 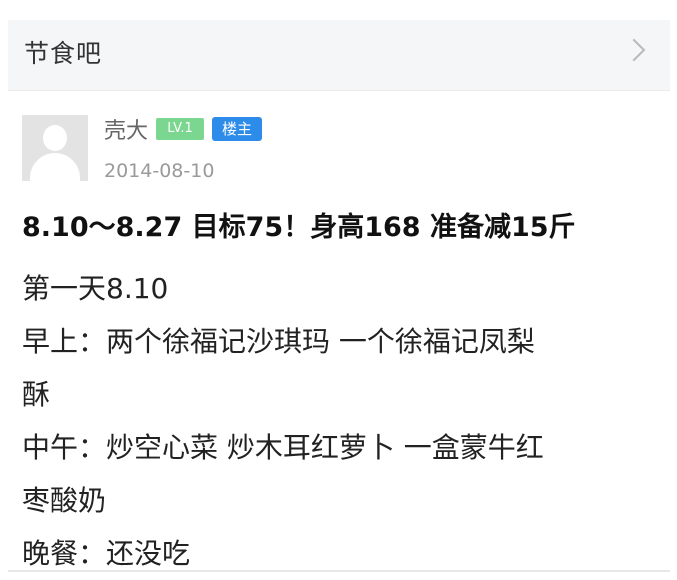 What do you see at coordinates (64, 500) in the screenshot?
I see `body-line: 枣酸奶` at bounding box center [64, 500].